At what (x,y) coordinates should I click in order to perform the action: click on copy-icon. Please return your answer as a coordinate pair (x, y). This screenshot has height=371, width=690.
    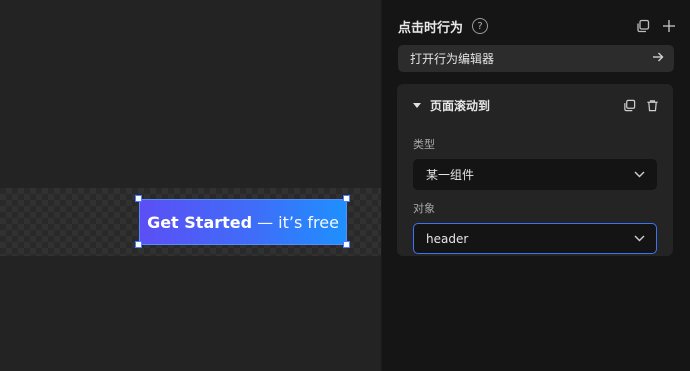
    Looking at the image, I should click on (643, 26).